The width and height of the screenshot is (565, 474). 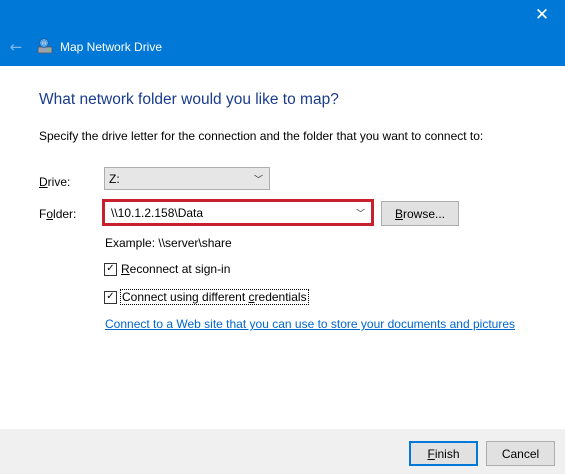 What do you see at coordinates (214, 297) in the screenshot?
I see `credentials-label: Connect using different credentials` at bounding box center [214, 297].